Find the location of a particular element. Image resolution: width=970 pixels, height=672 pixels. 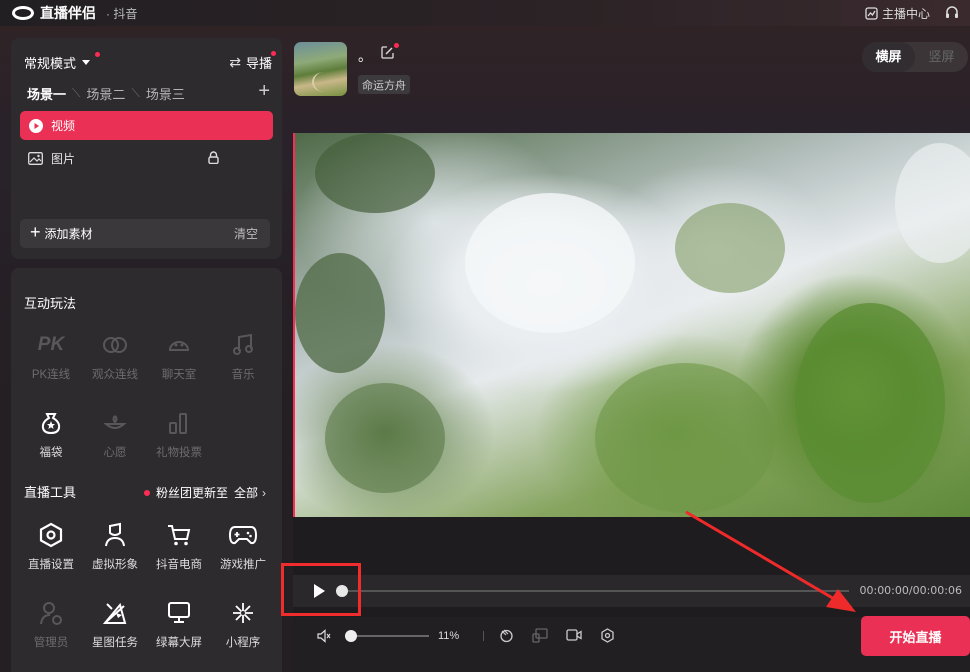

tool-label: 观众连线 is located at coordinates (115, 375).